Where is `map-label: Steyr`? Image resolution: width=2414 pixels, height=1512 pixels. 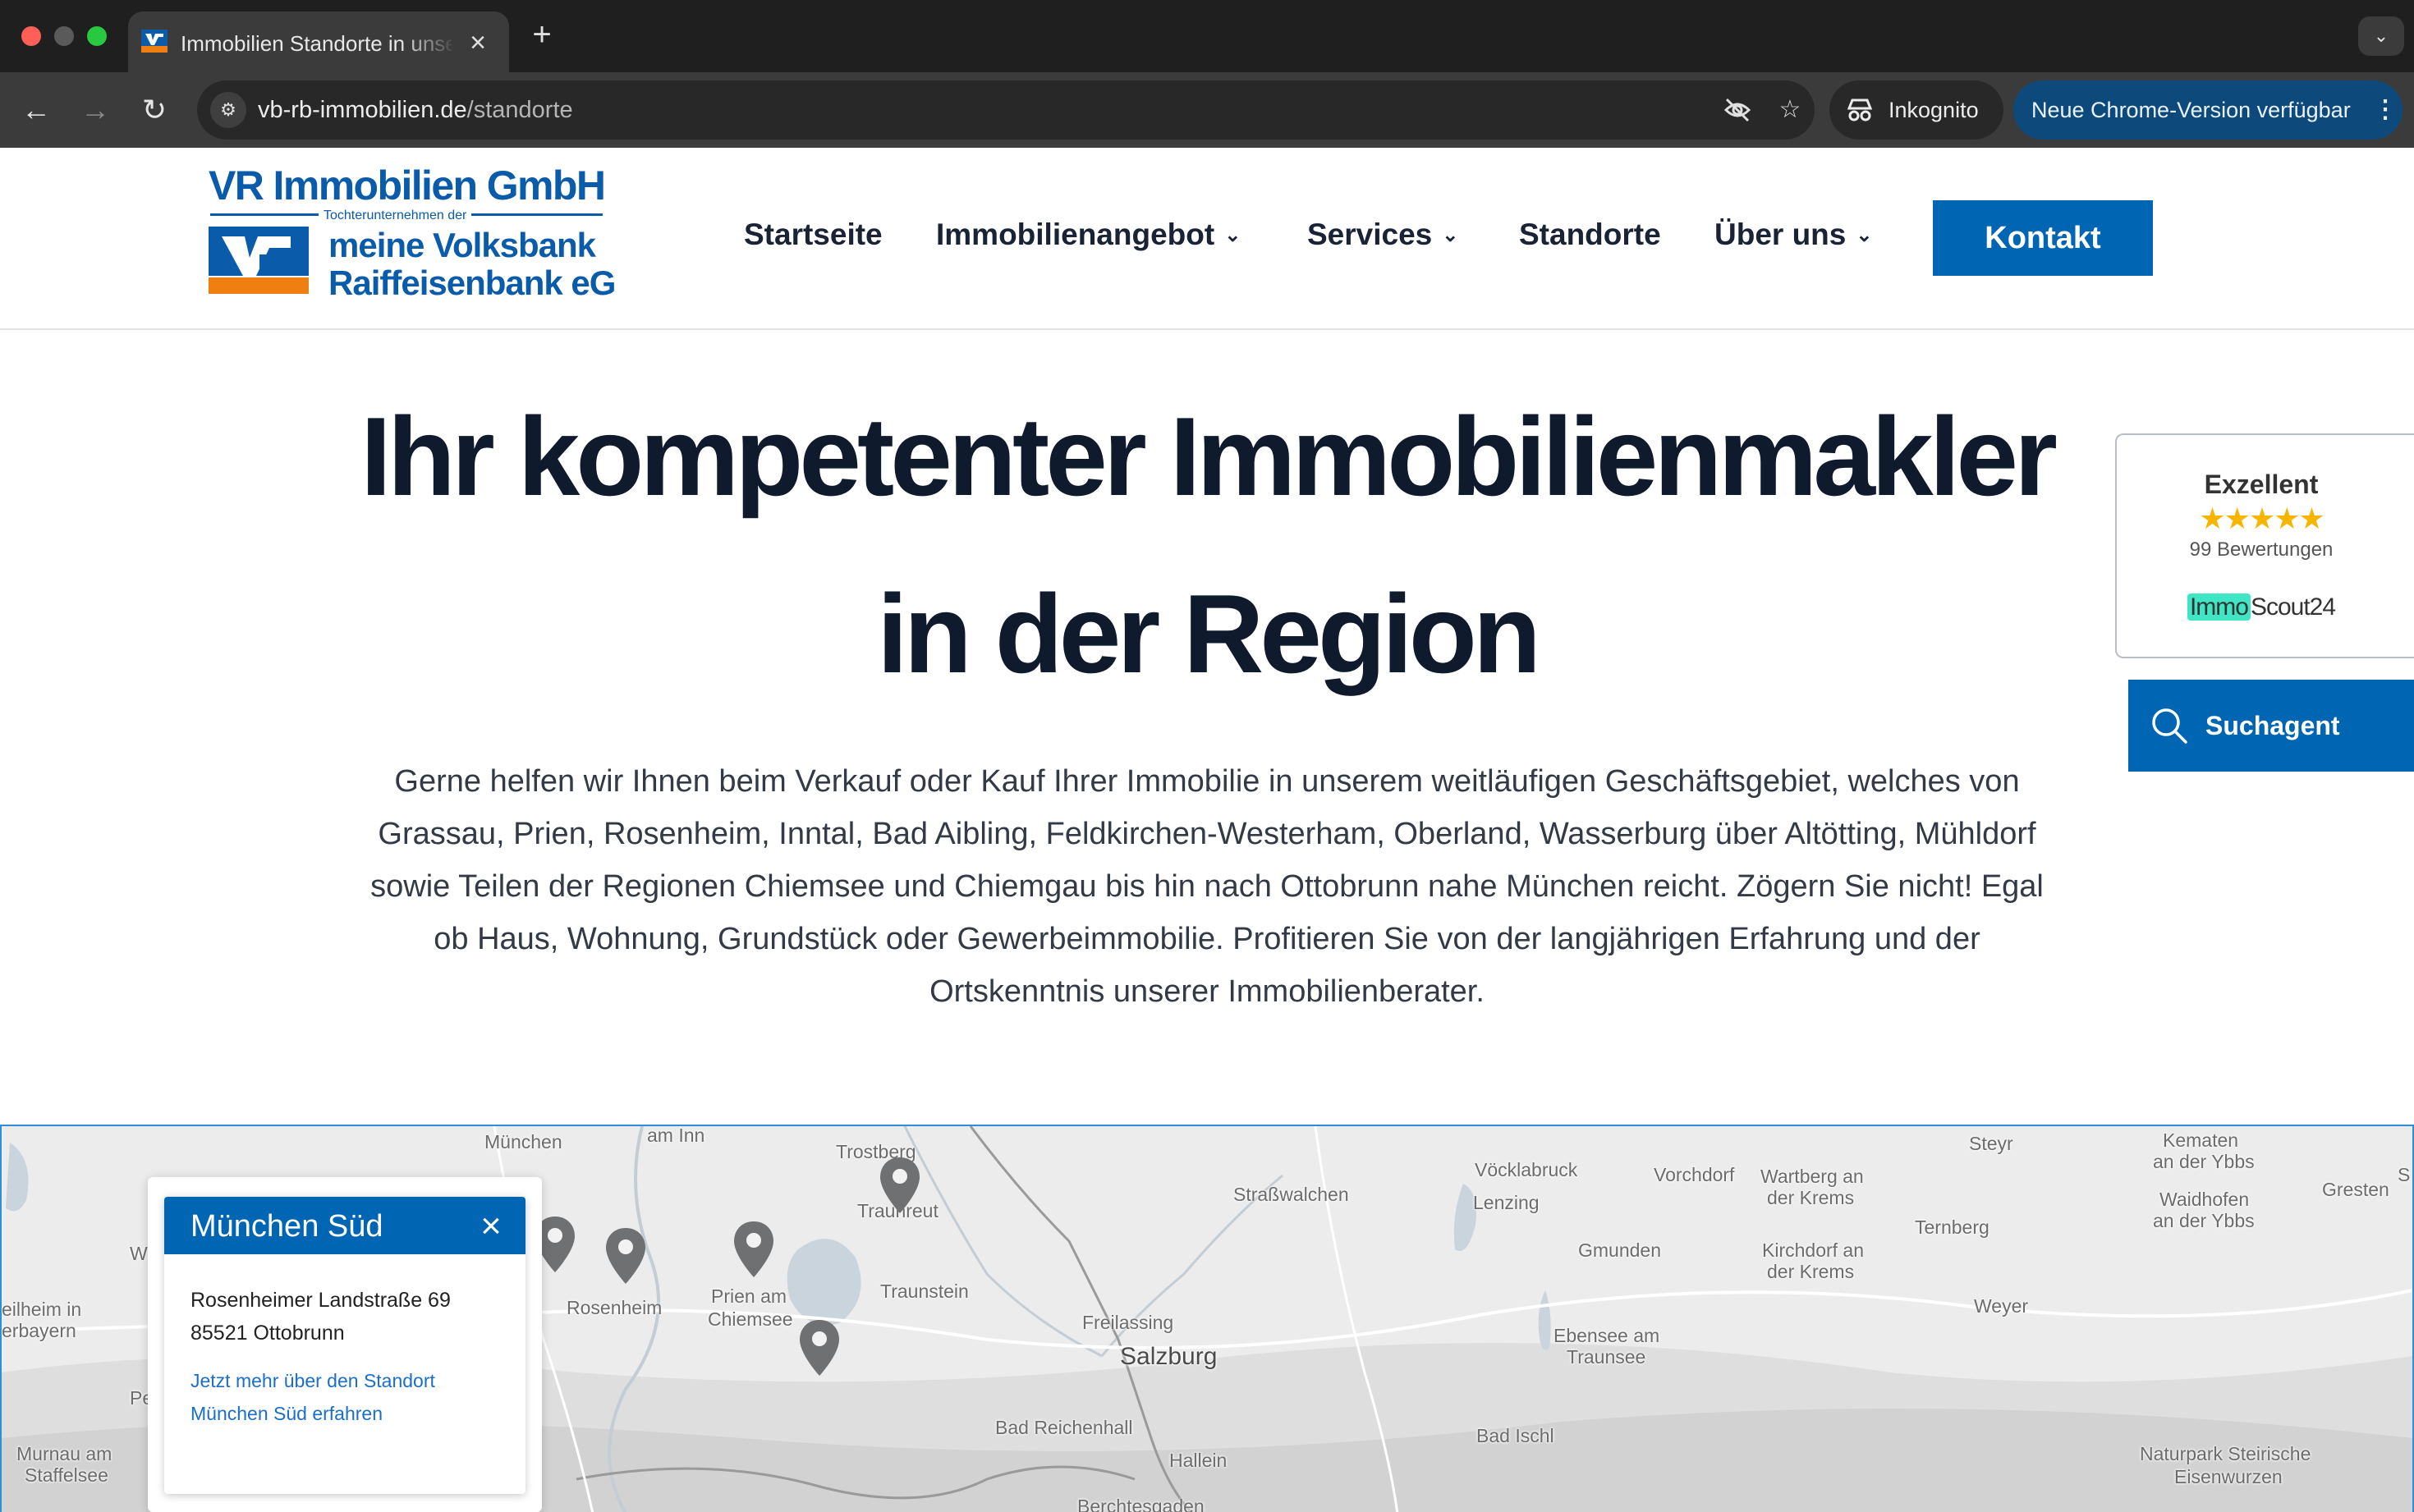
map-label: Steyr is located at coordinates (1991, 1143).